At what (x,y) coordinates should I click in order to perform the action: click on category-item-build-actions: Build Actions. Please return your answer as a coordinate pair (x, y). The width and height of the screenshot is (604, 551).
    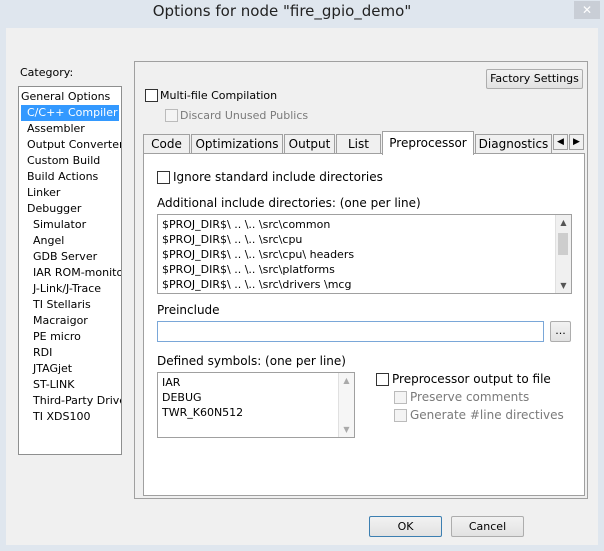
    Looking at the image, I should click on (62, 177).